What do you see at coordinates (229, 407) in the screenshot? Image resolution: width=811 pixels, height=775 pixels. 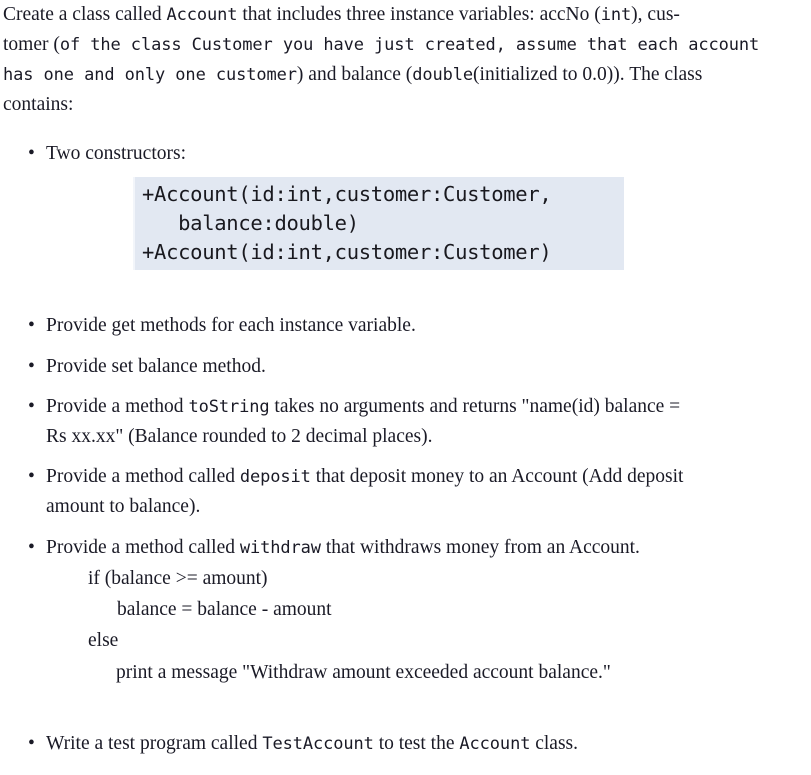 I see `code-span: toString` at bounding box center [229, 407].